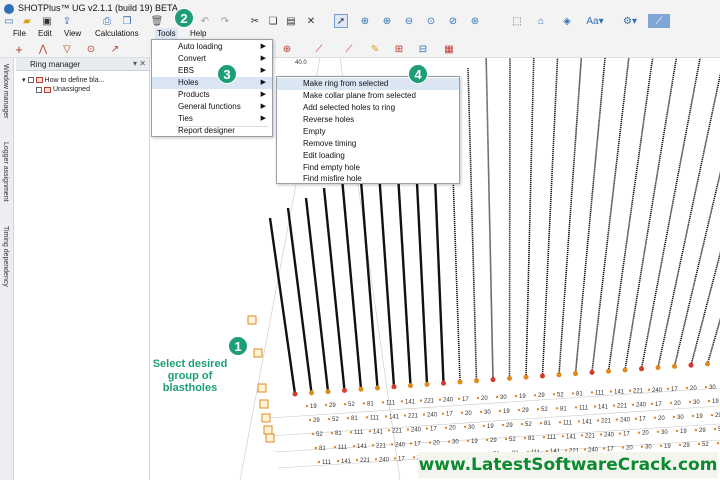 This screenshot has height=480, width=720. What do you see at coordinates (115, 49) in the screenshot?
I see `arrow-icon: ↗` at bounding box center [115, 49].